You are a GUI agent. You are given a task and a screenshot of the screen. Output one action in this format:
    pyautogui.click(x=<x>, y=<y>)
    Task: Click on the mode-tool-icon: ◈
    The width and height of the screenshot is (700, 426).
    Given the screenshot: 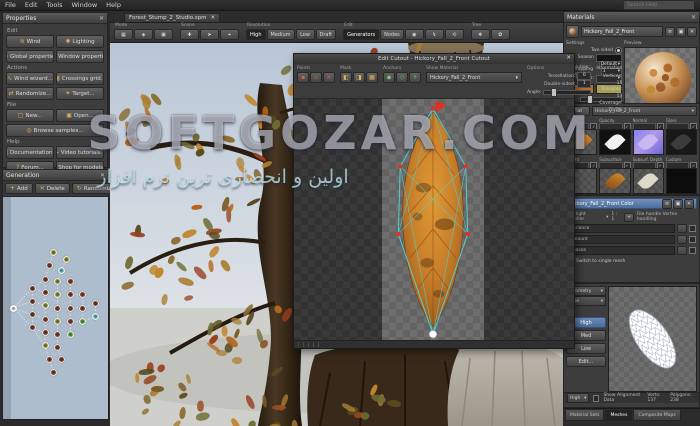 What is the action you would take?
    pyautogui.click(x=143, y=34)
    